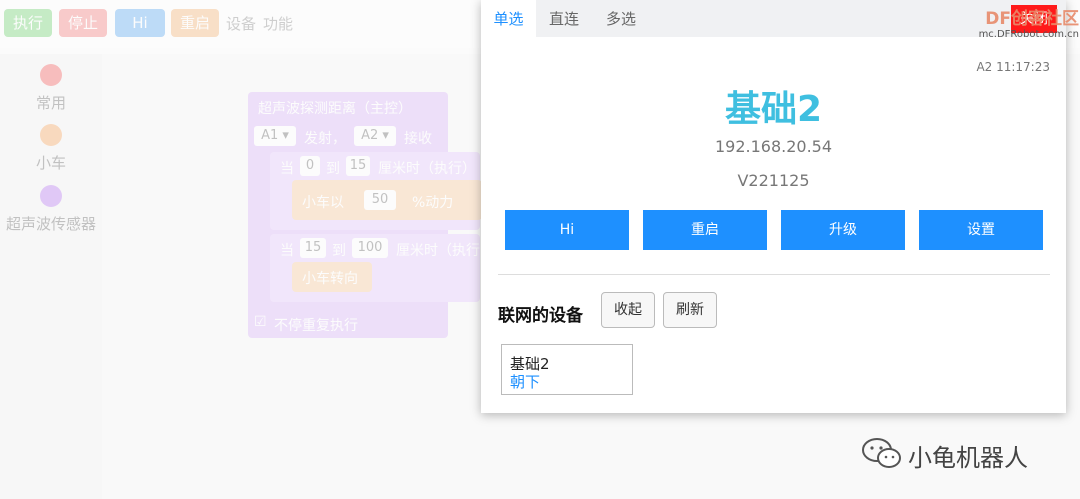 The width and height of the screenshot is (1080, 499). Describe the element at coordinates (323, 203) in the screenshot. I see `car-with-label: 小车以` at that location.